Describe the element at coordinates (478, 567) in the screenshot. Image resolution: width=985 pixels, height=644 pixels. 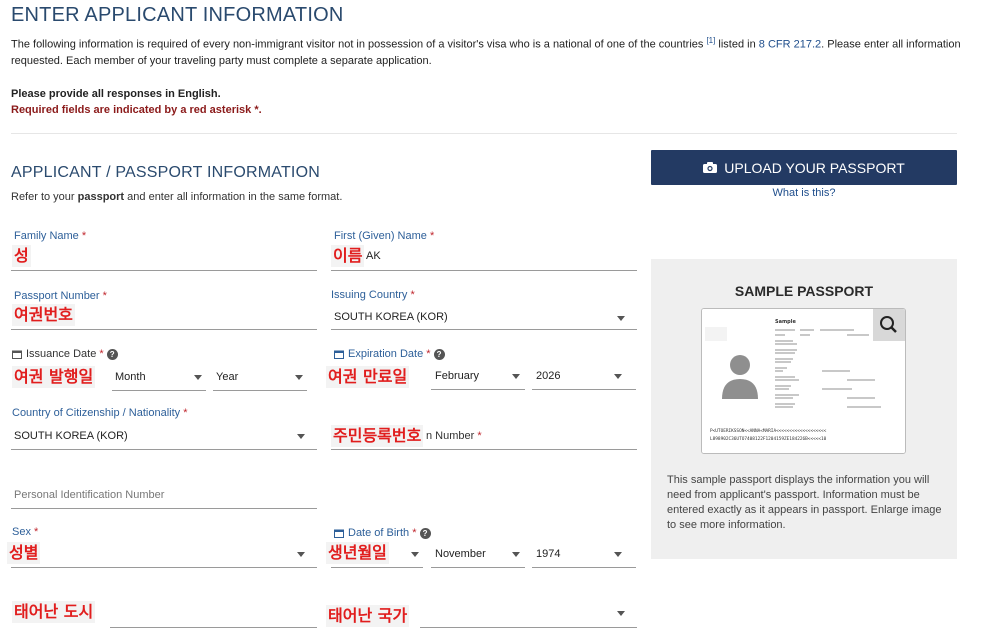
I see `dob-month-underline` at that location.